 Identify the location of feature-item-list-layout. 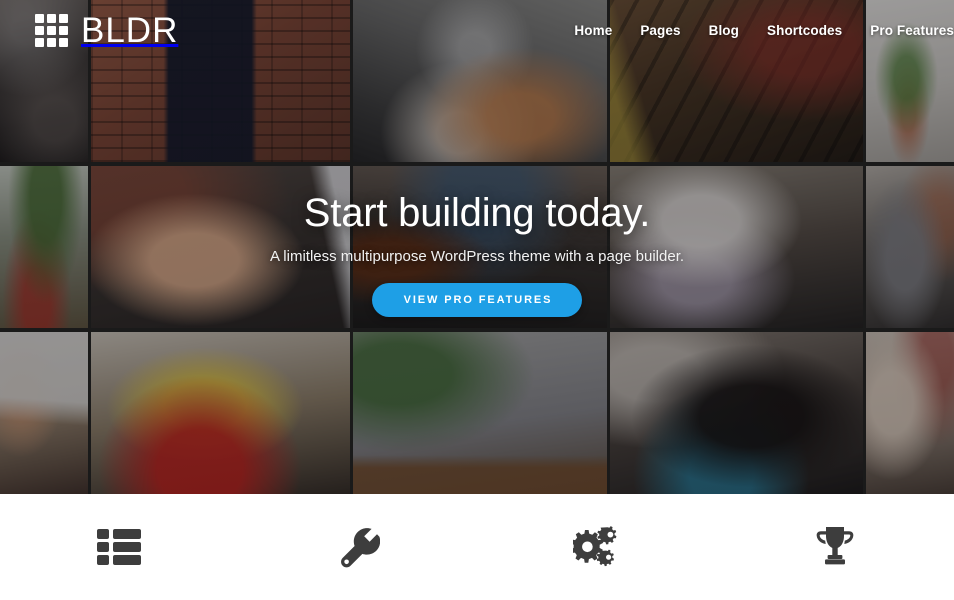
(119, 547).